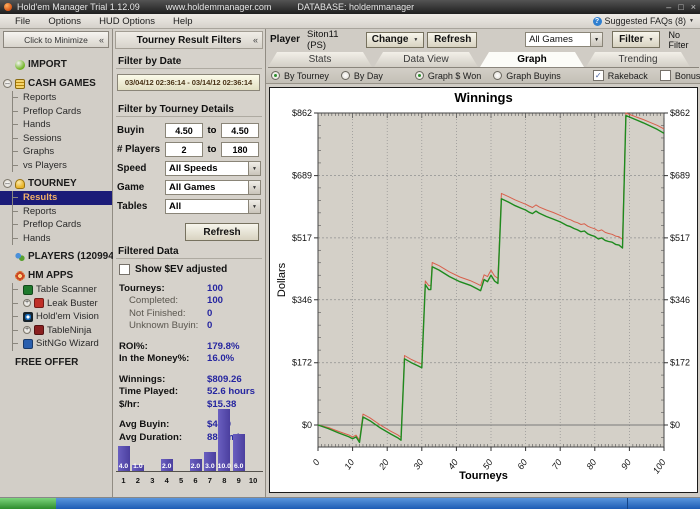 The image size is (700, 509). Describe the element at coordinates (532, 59) in the screenshot. I see `tab-graph: Graph` at that location.